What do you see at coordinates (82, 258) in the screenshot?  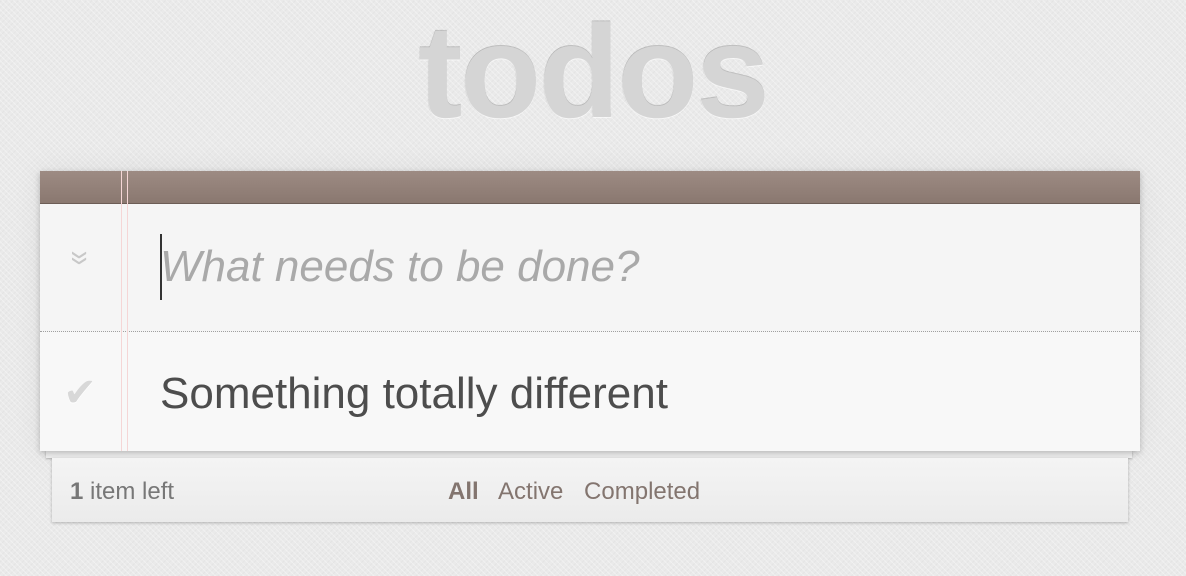 I see `double-chevron-down-icon: »` at bounding box center [82, 258].